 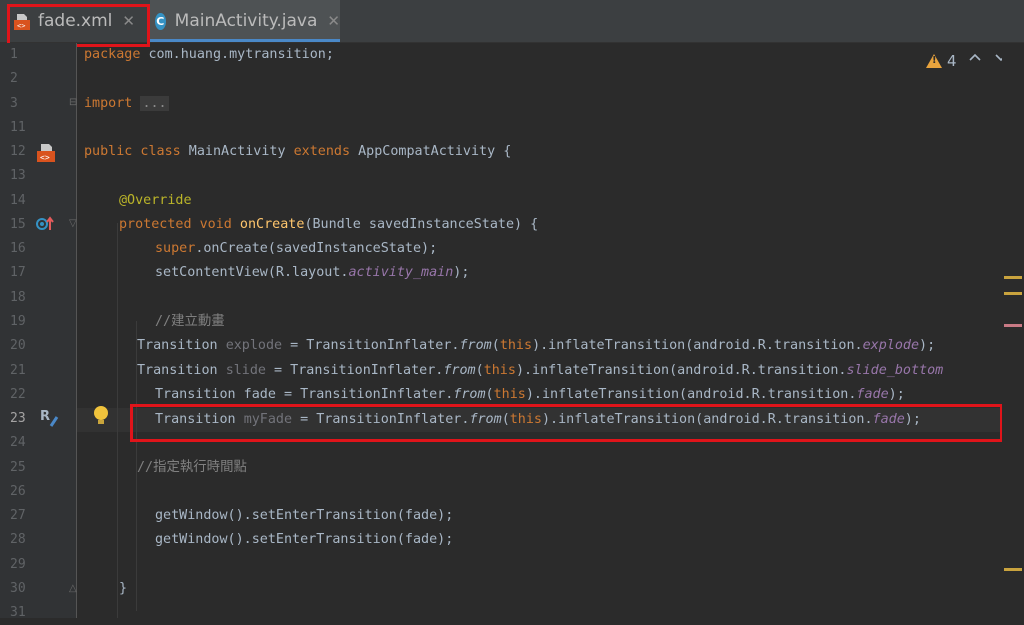 What do you see at coordinates (941, 61) in the screenshot?
I see `inspection-widget: 4` at bounding box center [941, 61].